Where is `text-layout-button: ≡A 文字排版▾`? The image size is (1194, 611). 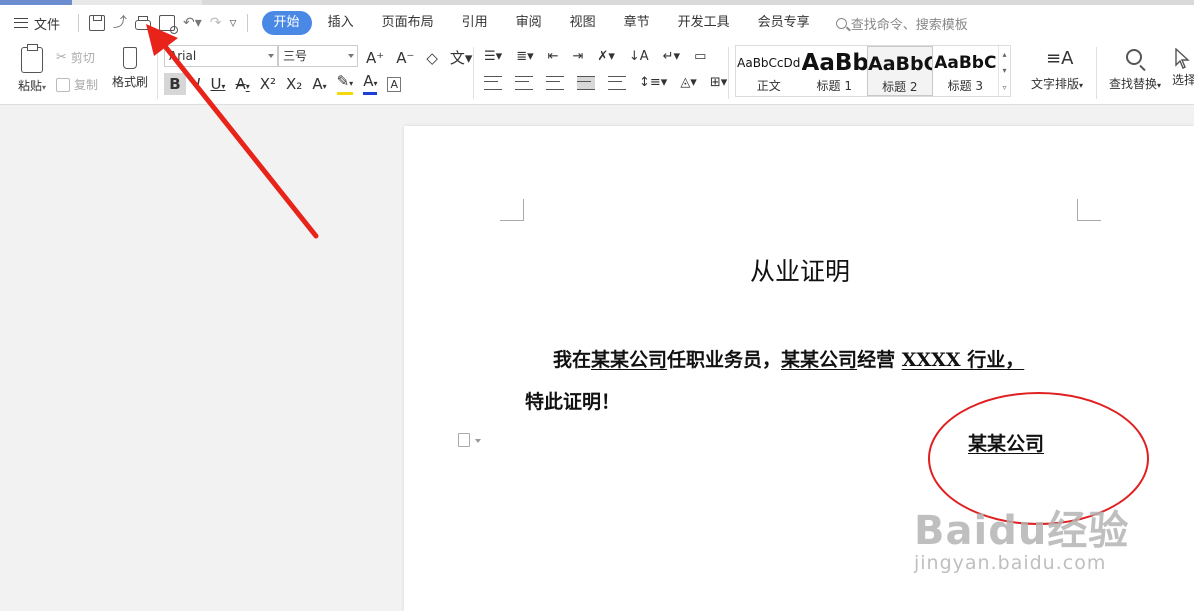 text-layout-button: ≡A 文字排版▾ is located at coordinates (1057, 69).